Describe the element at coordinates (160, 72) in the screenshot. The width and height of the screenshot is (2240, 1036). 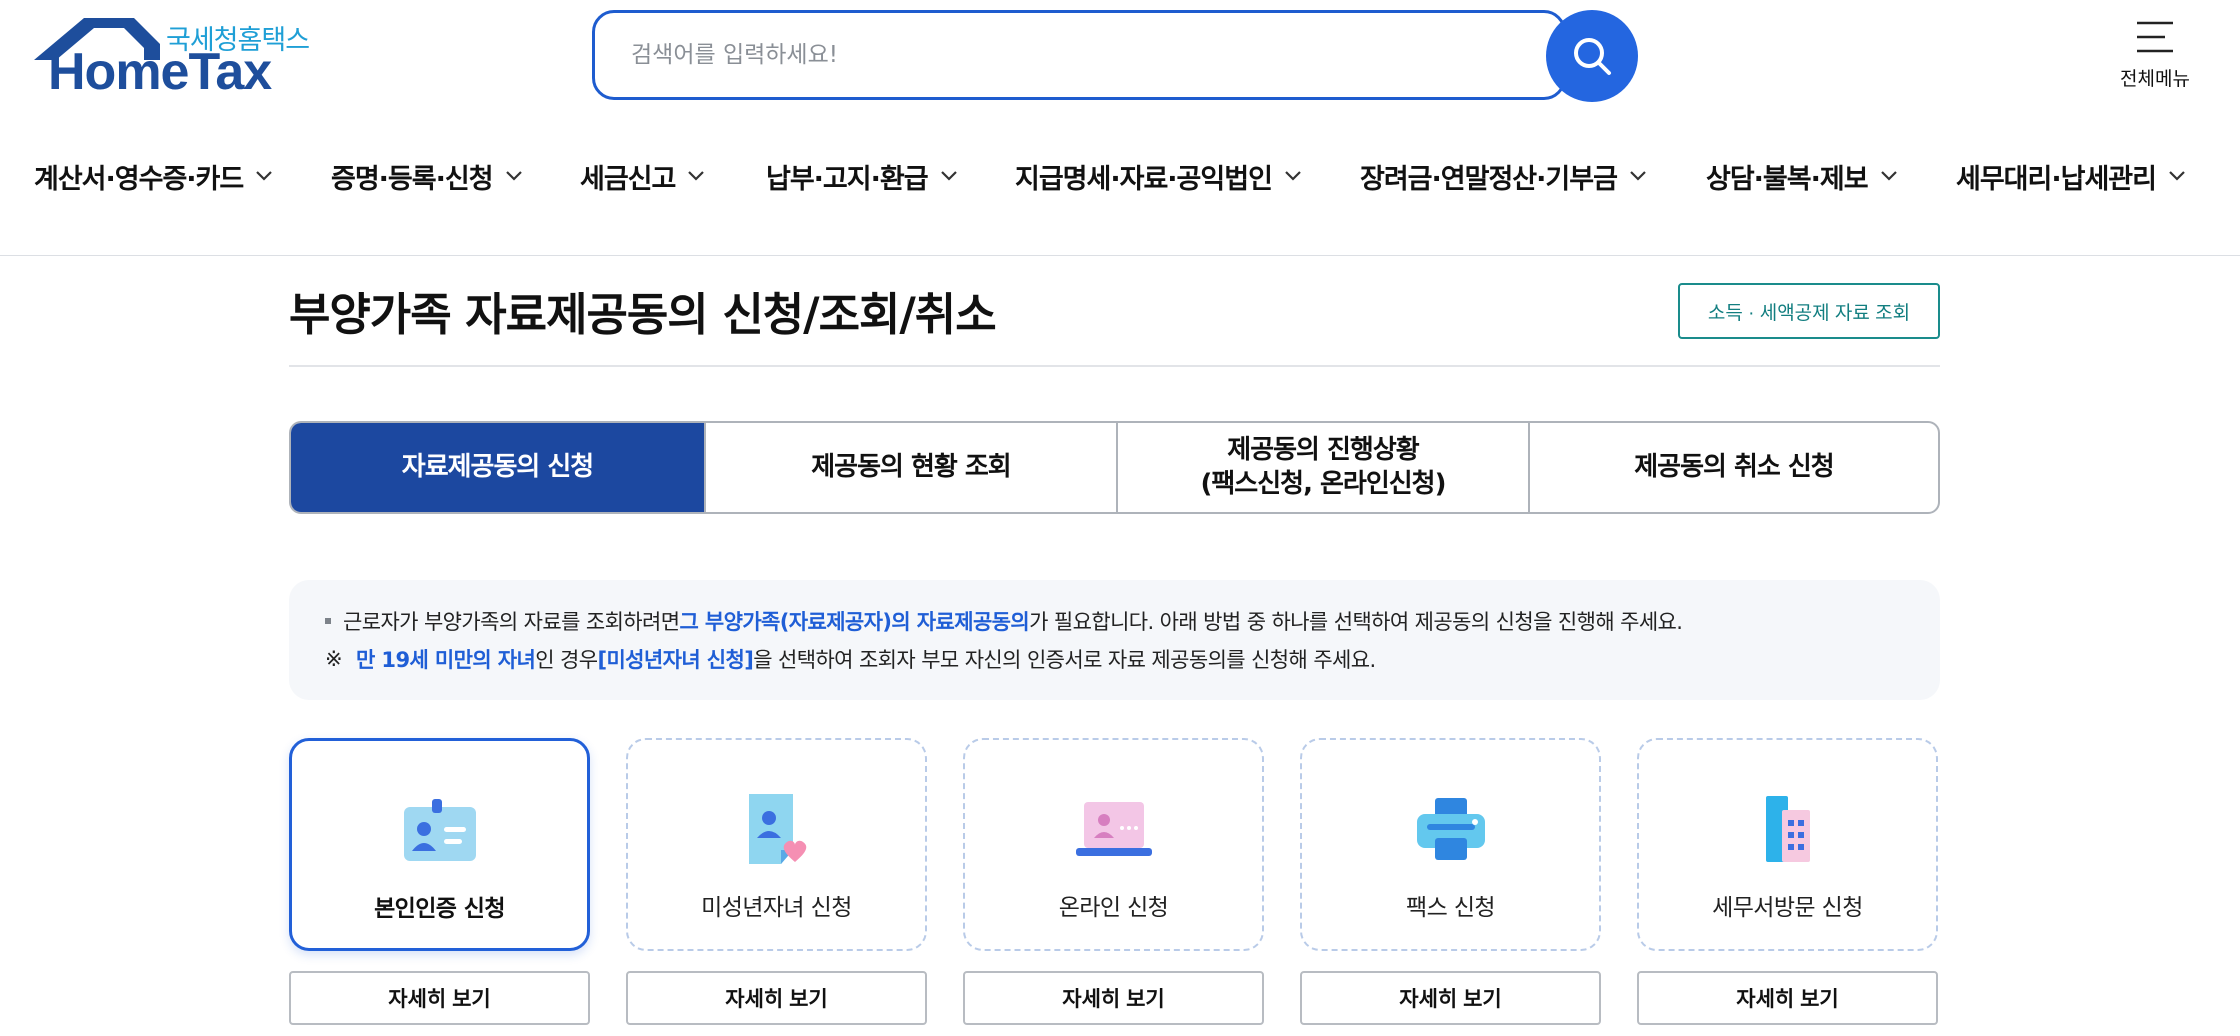
I see `logo-wordmark: HomeTax` at that location.